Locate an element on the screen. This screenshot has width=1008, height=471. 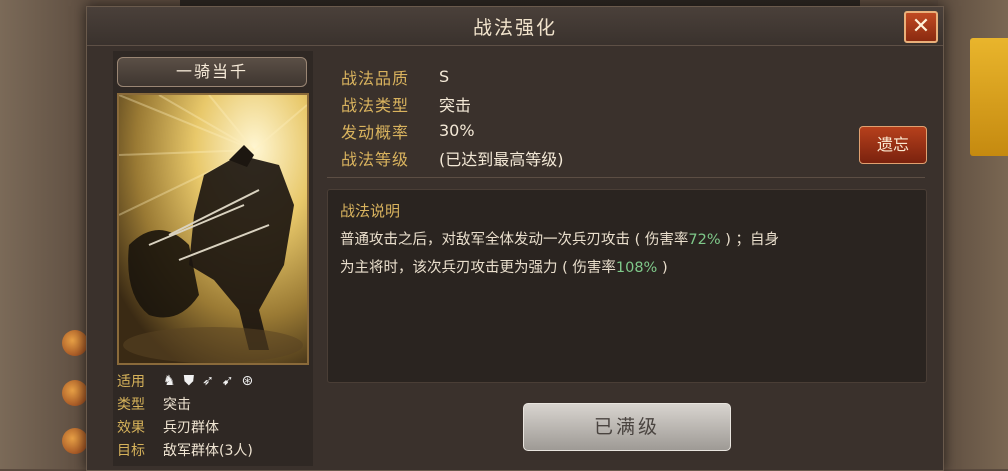
bow-icon: ➶ is located at coordinates (208, 380).